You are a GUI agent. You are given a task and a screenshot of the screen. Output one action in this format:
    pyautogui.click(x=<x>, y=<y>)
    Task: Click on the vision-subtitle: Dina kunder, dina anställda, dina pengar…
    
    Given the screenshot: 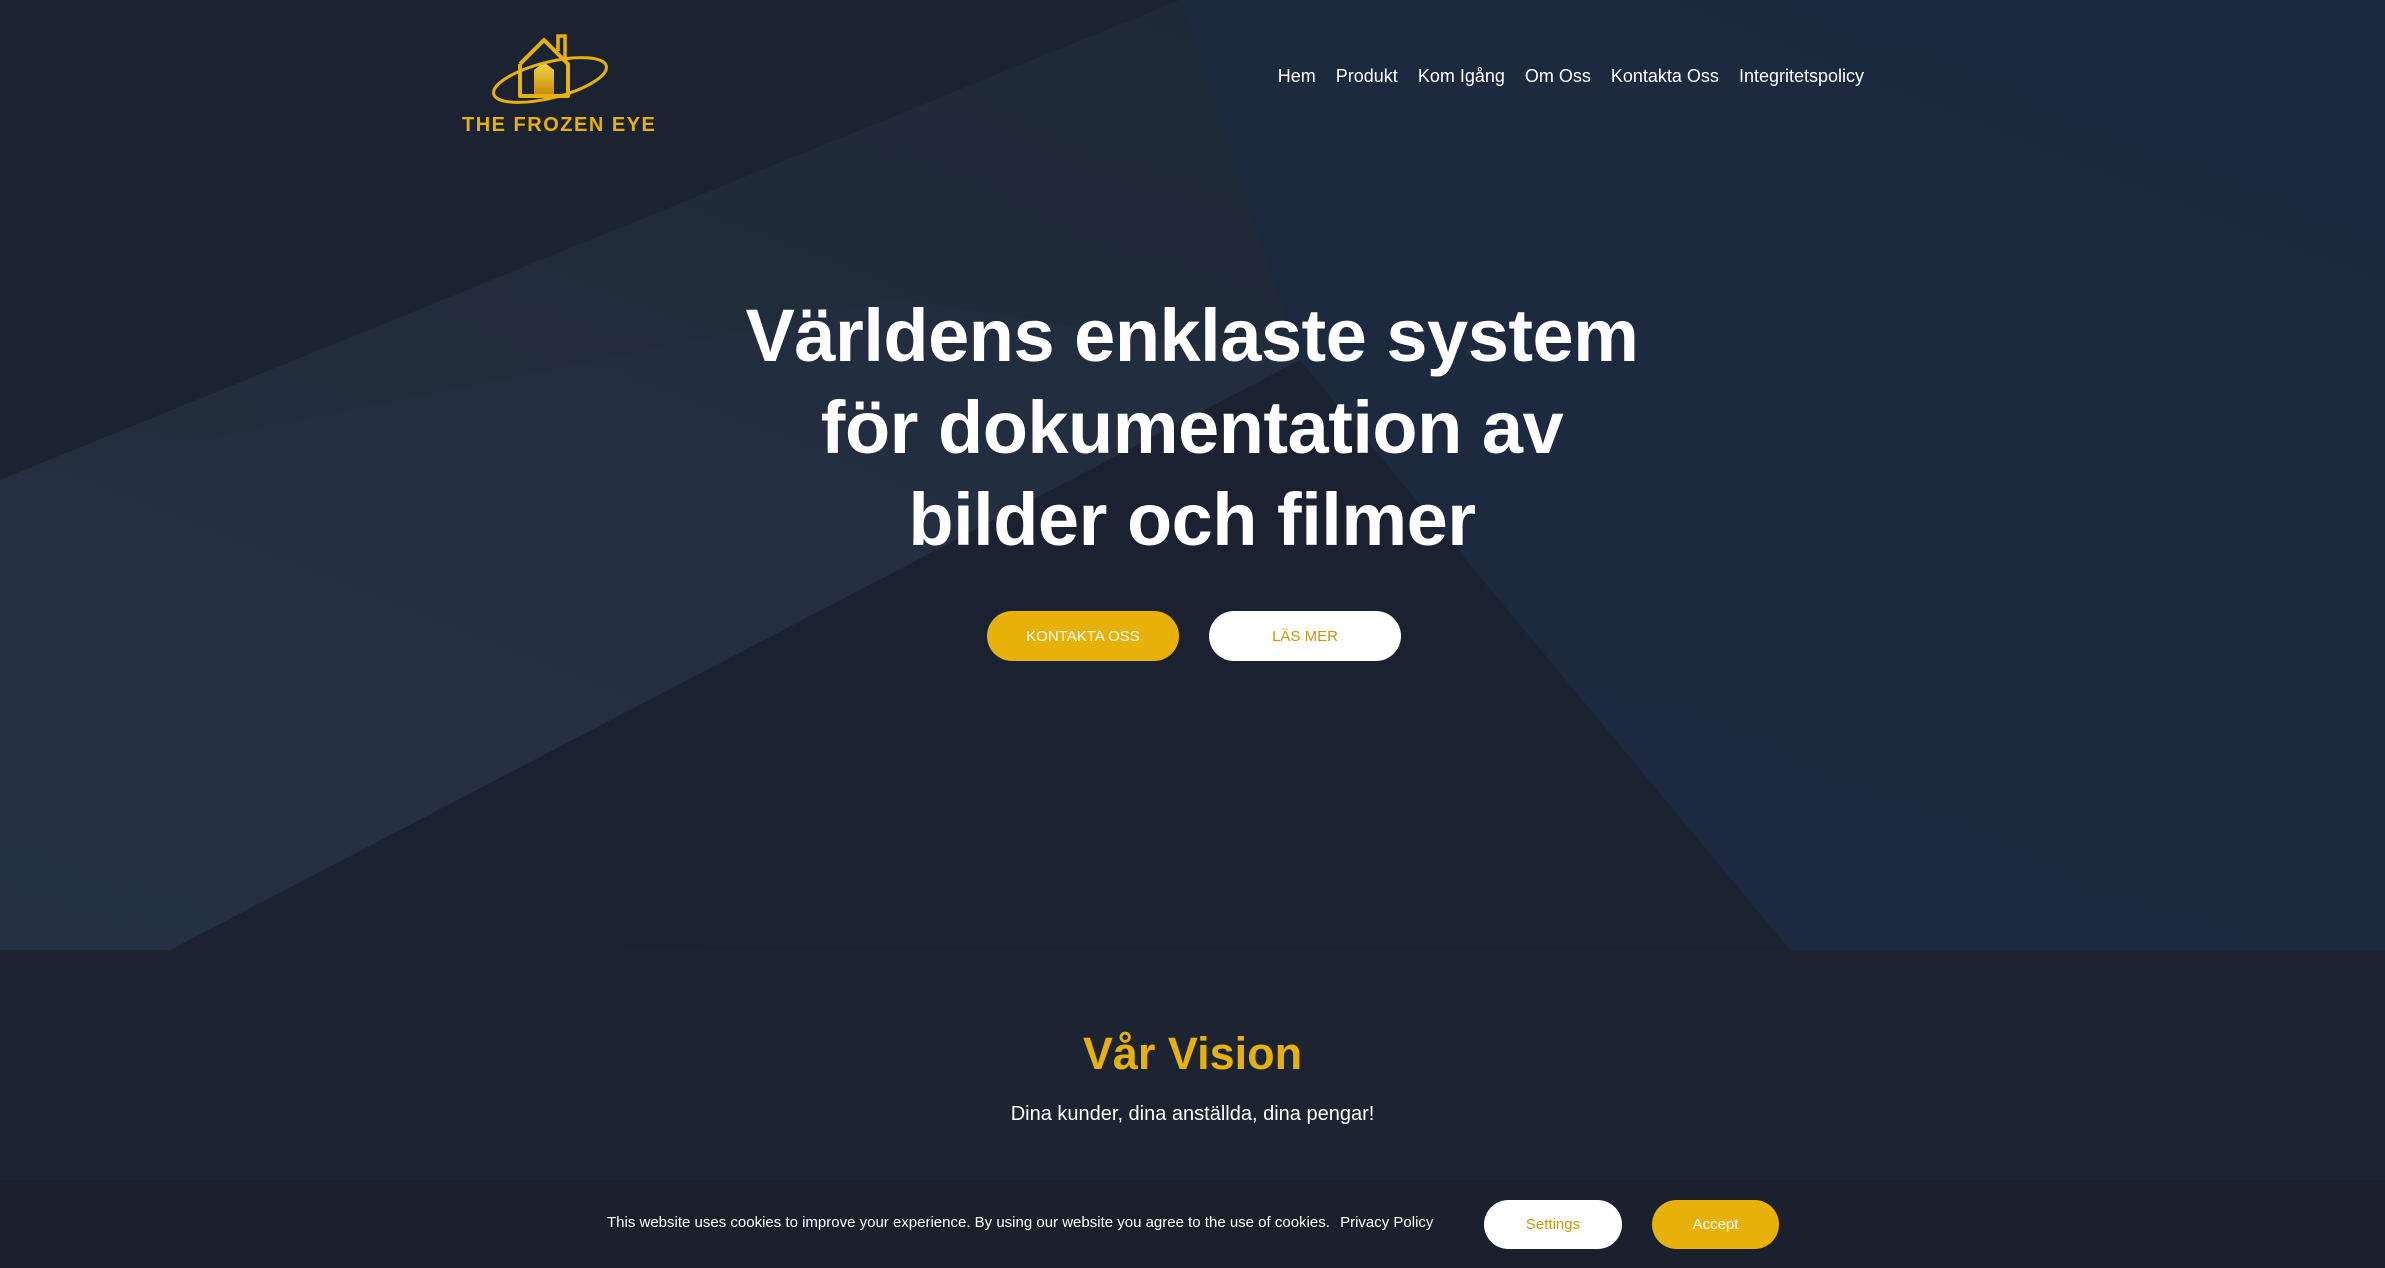 What is the action you would take?
    pyautogui.click(x=1192, y=1114)
    